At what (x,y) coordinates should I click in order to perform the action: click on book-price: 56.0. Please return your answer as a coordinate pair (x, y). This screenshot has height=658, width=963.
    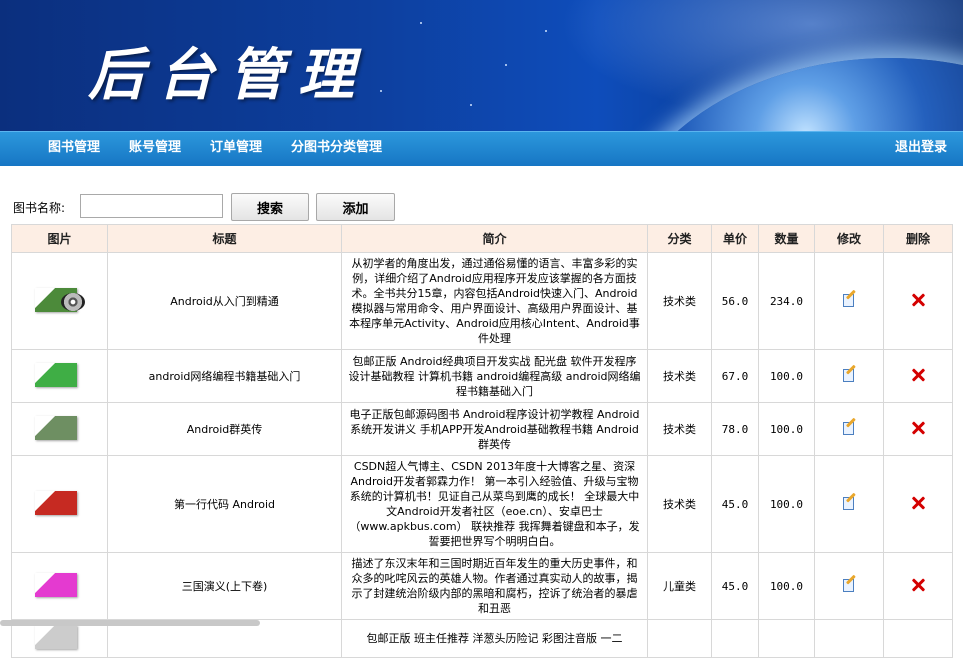
    Looking at the image, I should click on (735, 301).